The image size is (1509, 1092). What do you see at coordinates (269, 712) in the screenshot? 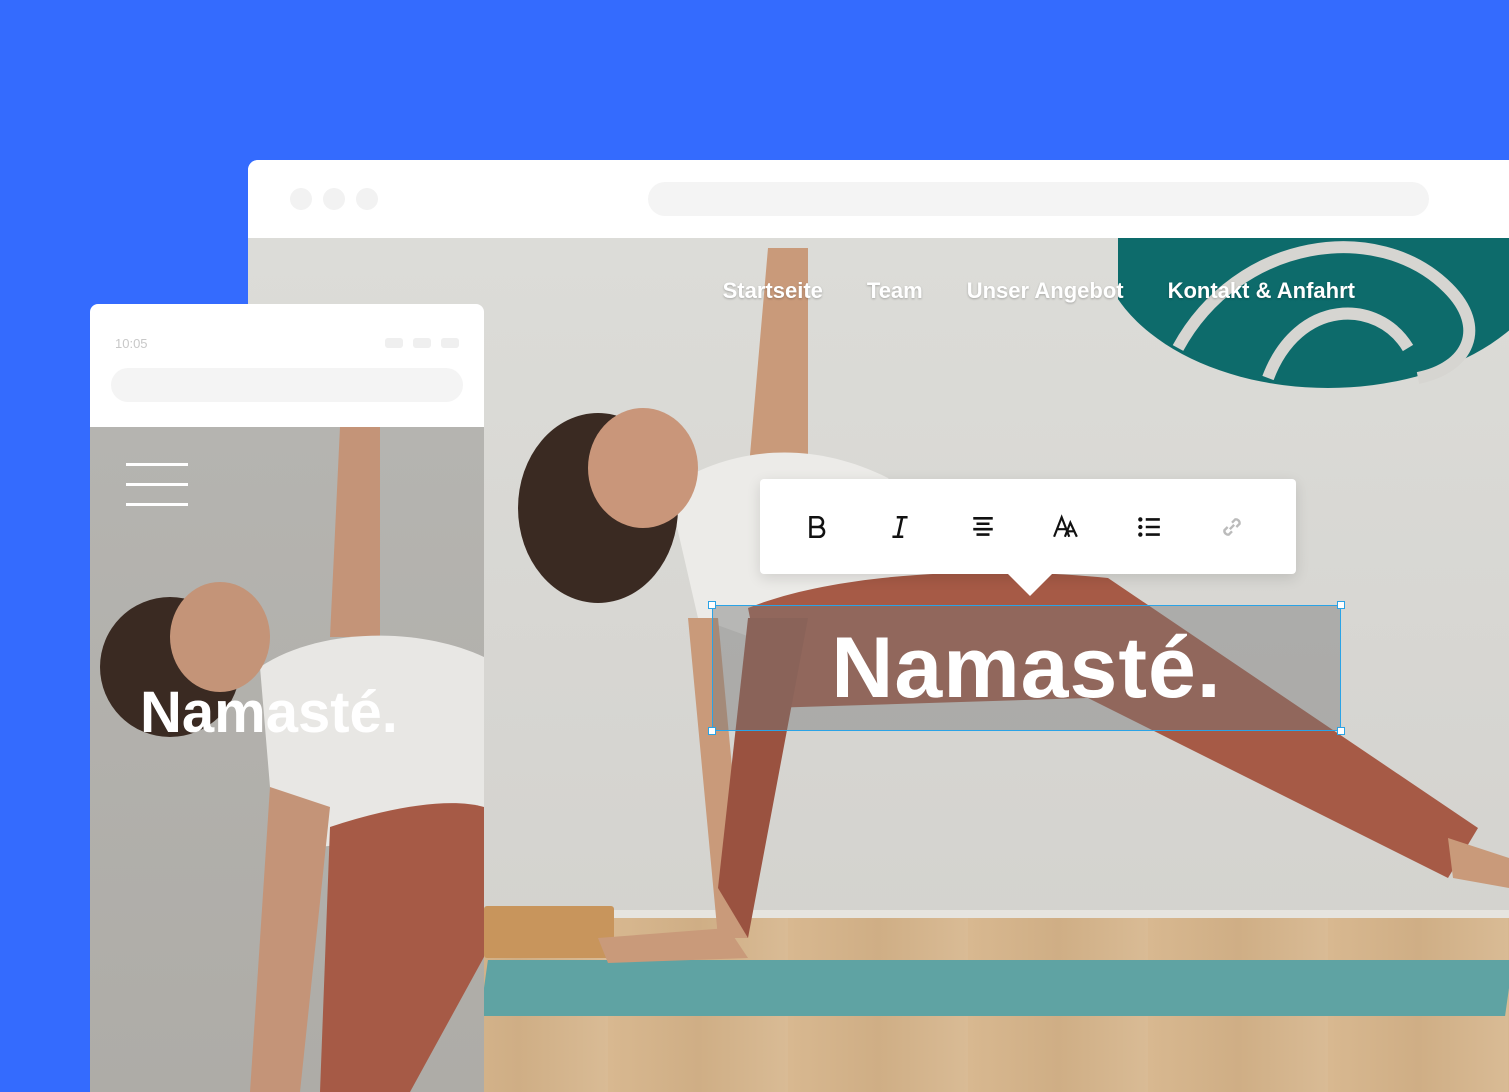
I see `mobile-hero-headline: Namasté.` at bounding box center [269, 712].